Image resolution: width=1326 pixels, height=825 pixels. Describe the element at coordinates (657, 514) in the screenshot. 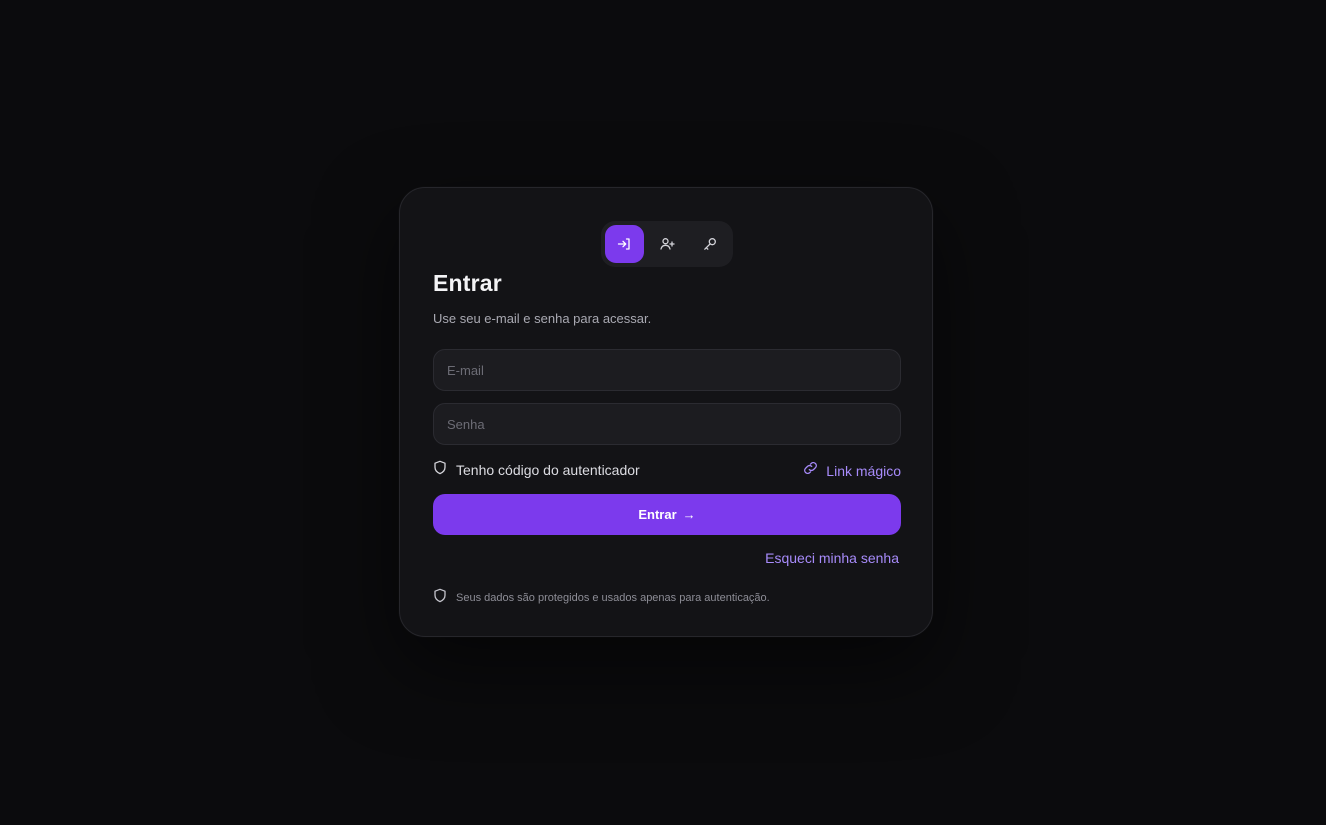

I see `submit-label: Entrar` at that location.